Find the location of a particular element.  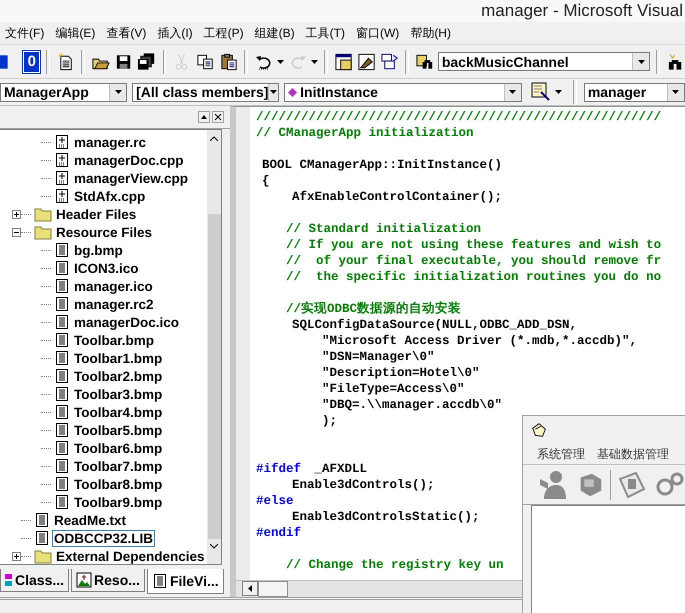

menu-item: 基础数据管理 is located at coordinates (633, 454).